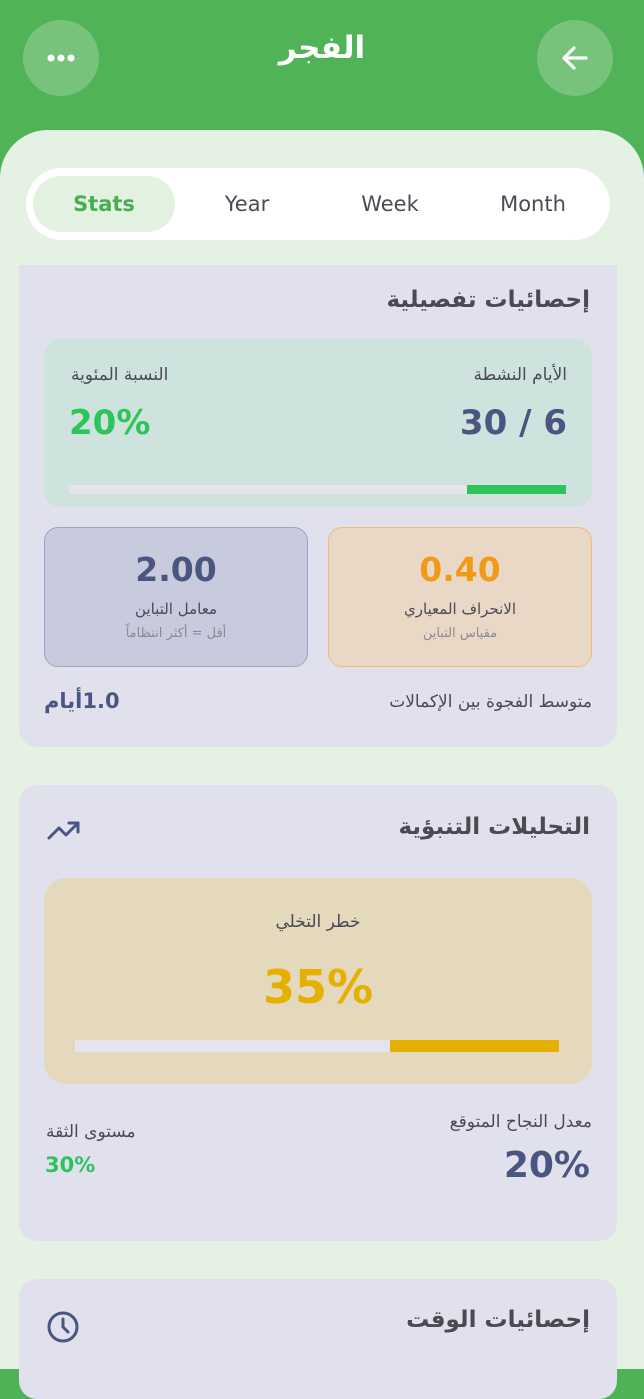 The height and width of the screenshot is (1399, 644). What do you see at coordinates (318, 1339) in the screenshot?
I see `time-stats-card: إحصائيات الوقت` at bounding box center [318, 1339].